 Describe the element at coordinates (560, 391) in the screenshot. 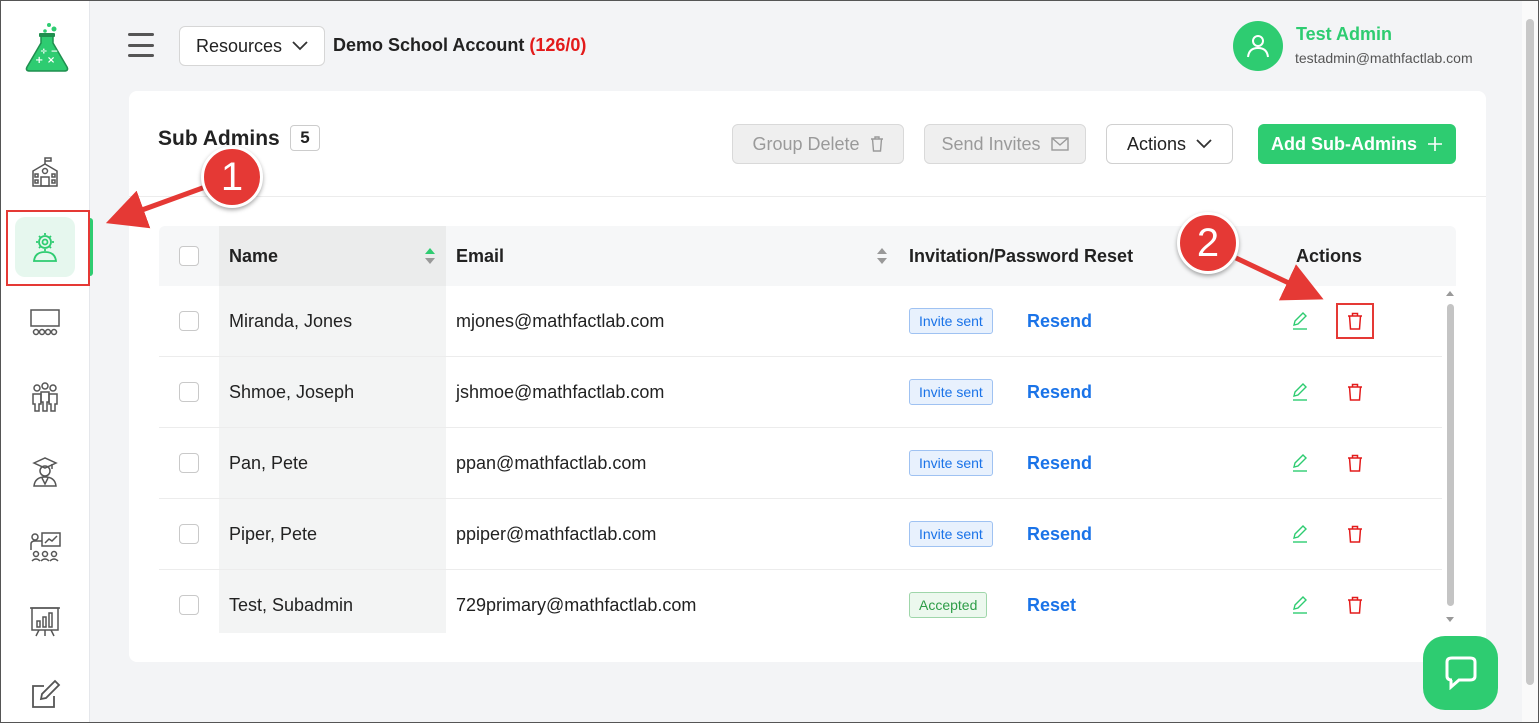

I see `row-email: jshmoe@mathfactlab.com` at that location.